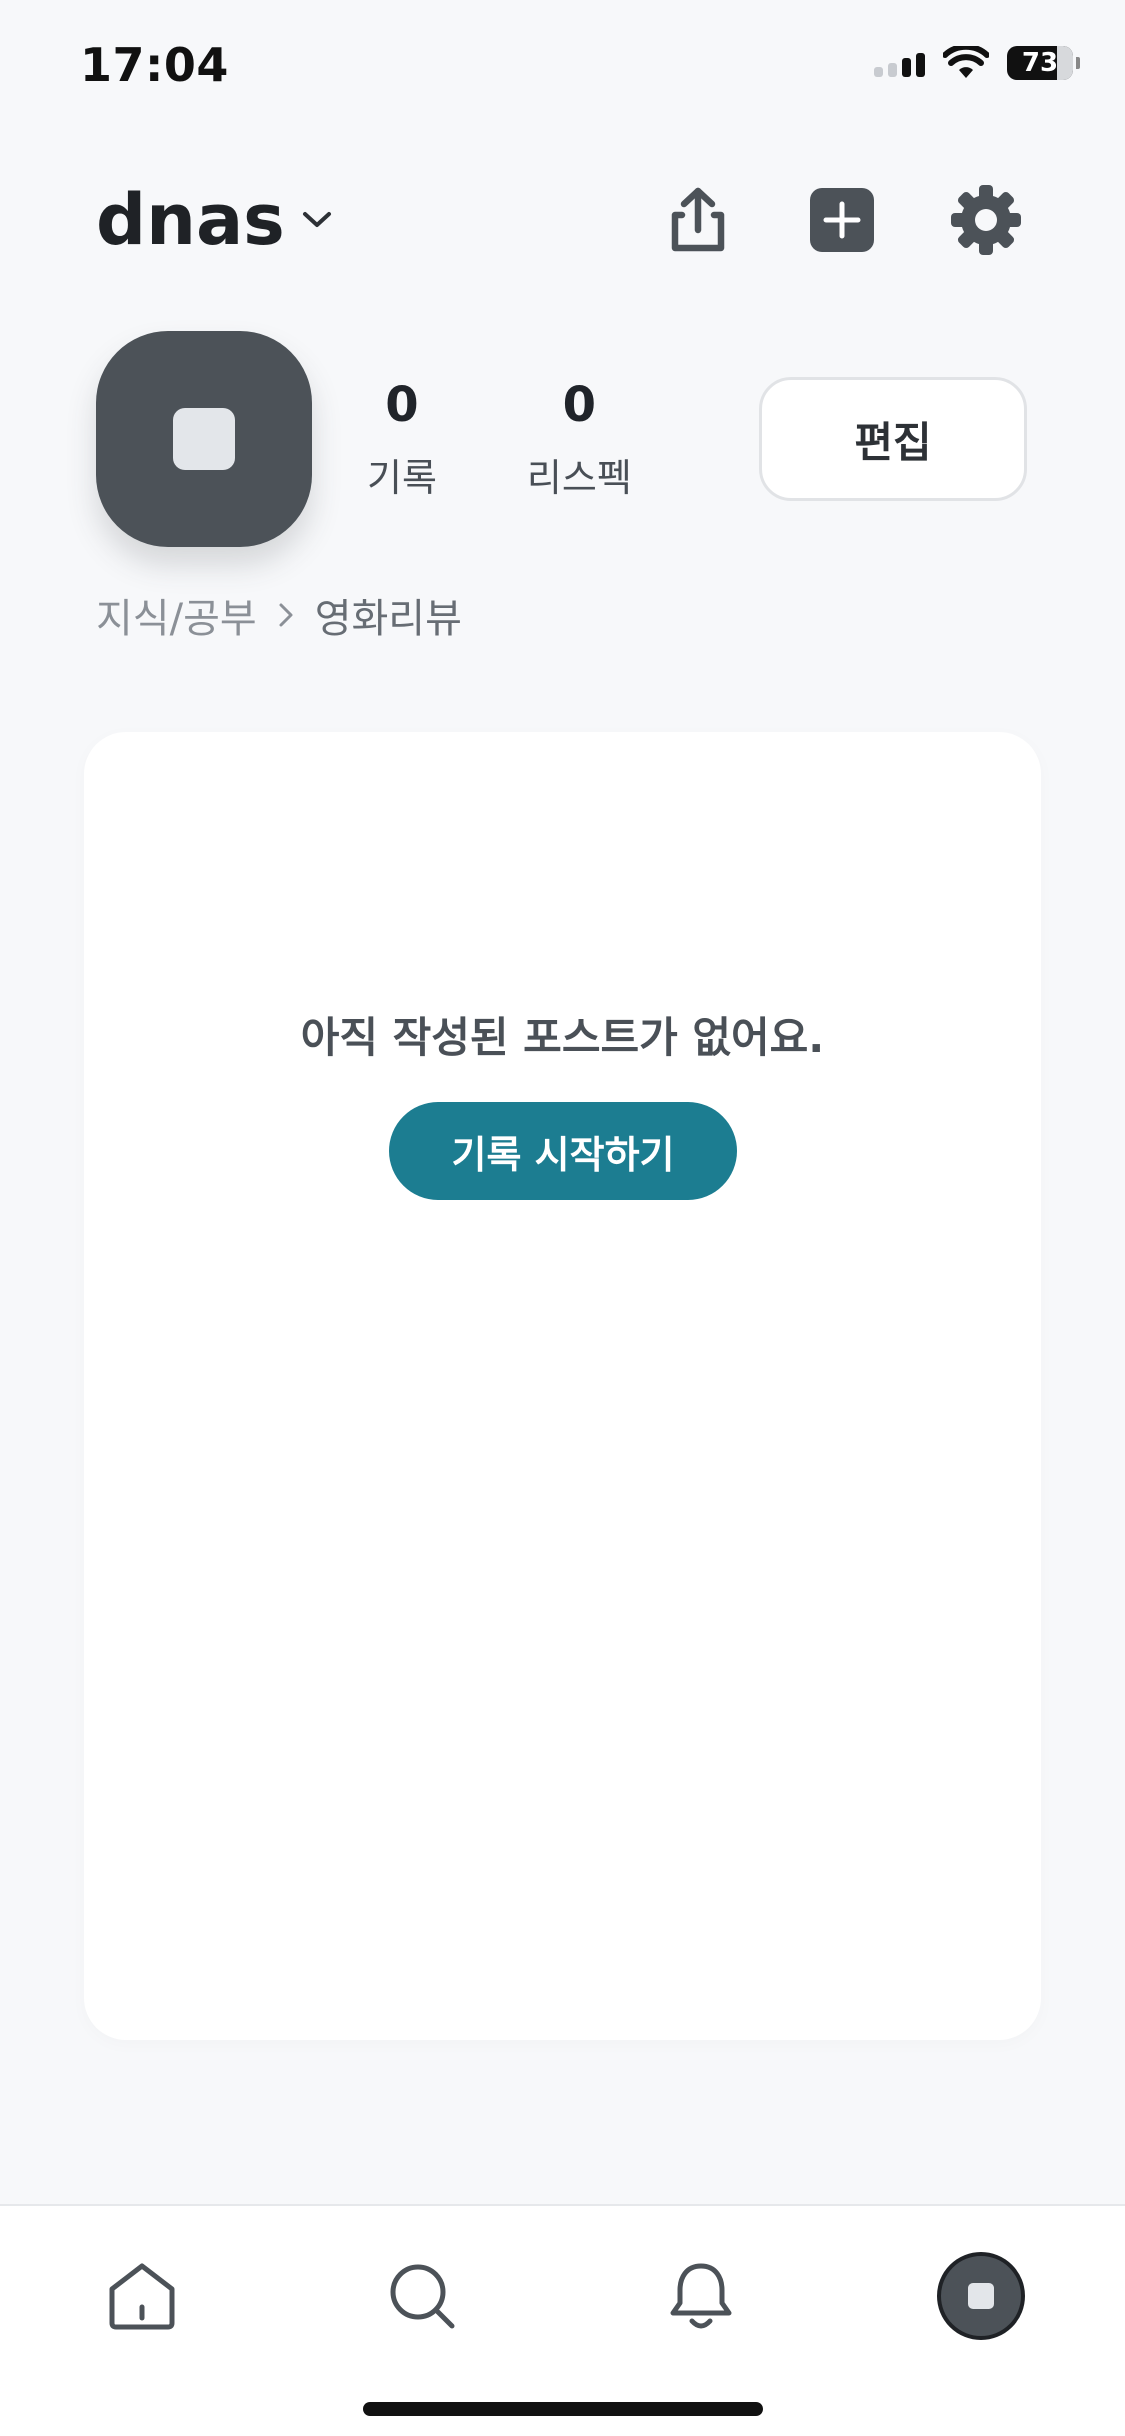  What do you see at coordinates (966, 62) in the screenshot?
I see `wifi-icon` at bounding box center [966, 62].